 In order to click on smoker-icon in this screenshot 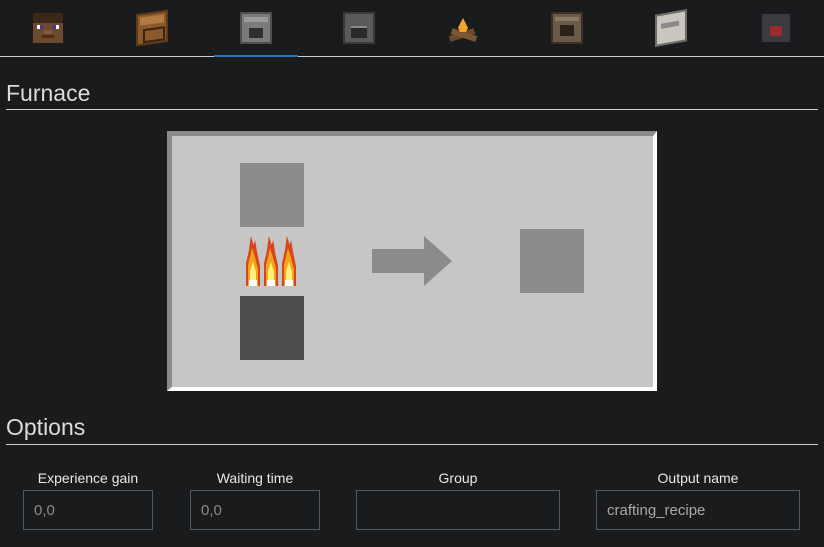, I will do `click(567, 28)`.